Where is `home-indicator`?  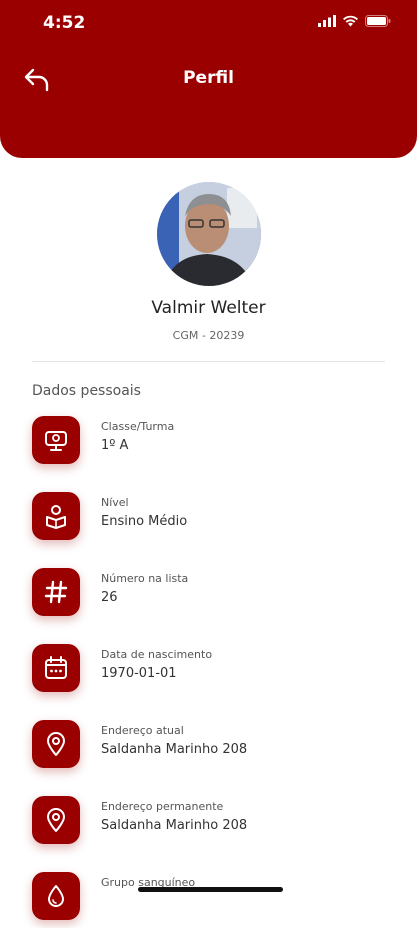
home-indicator is located at coordinates (210, 889).